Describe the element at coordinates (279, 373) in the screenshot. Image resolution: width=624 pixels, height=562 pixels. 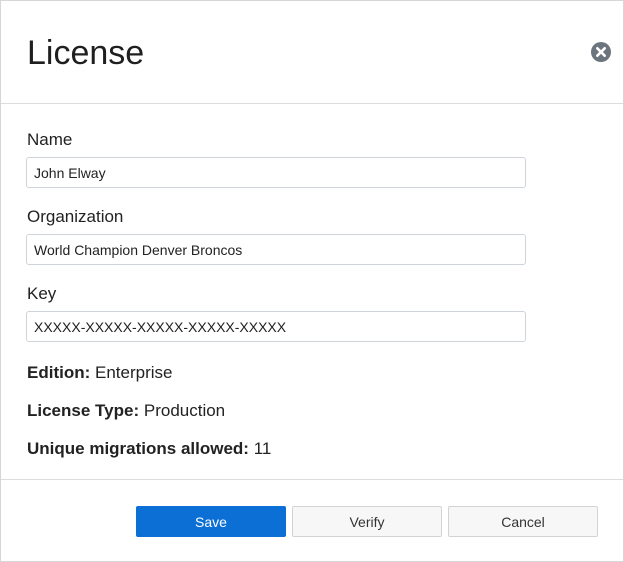
I see `edition-info: Edition: Enterprise` at that location.